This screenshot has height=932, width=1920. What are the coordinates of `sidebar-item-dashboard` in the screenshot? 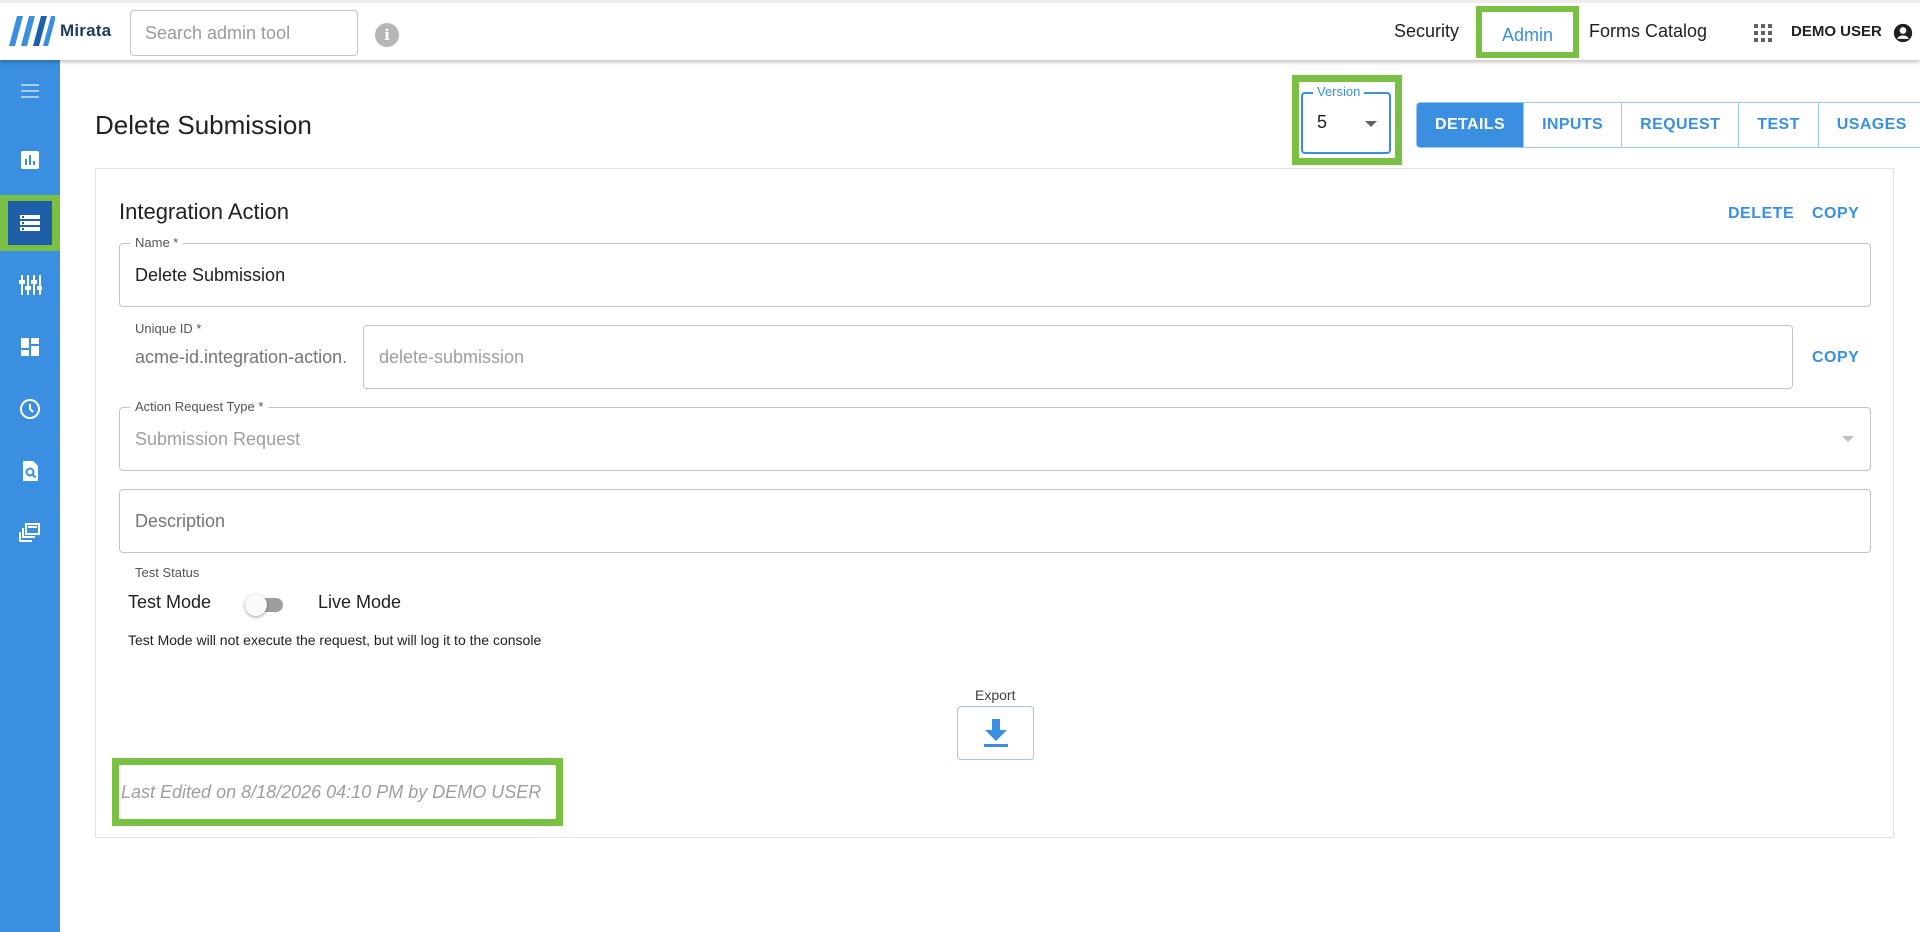 It's located at (30, 347).